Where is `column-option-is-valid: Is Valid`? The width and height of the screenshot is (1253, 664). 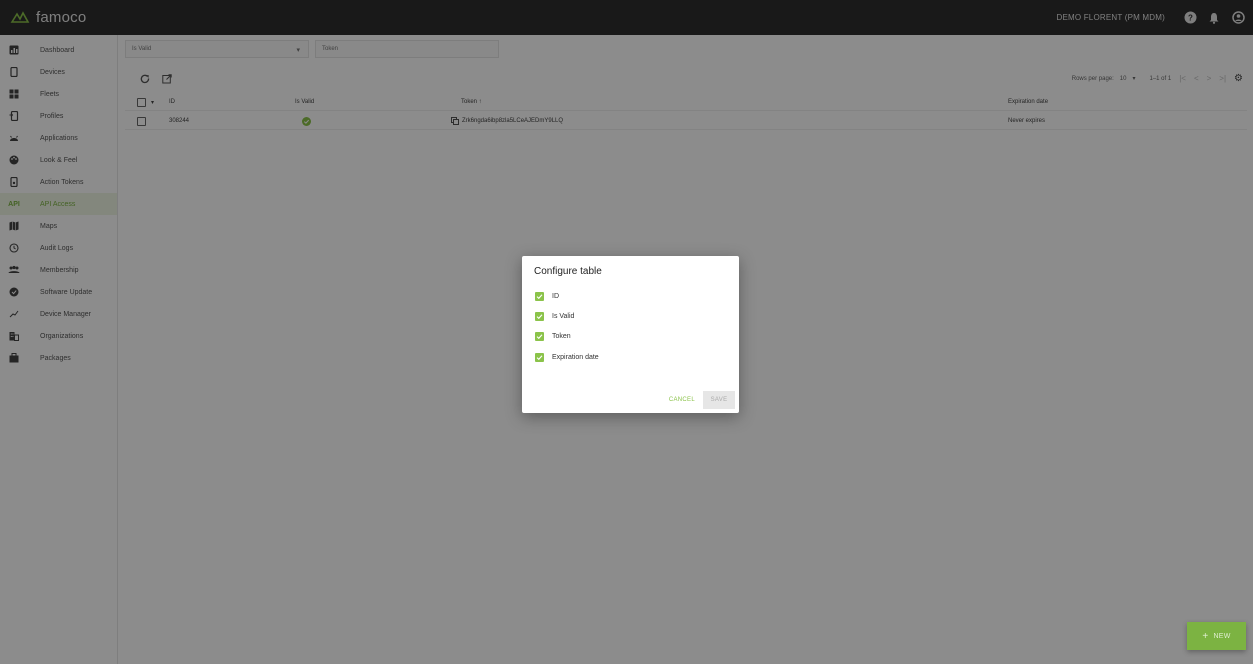 column-option-is-valid: Is Valid is located at coordinates (554, 316).